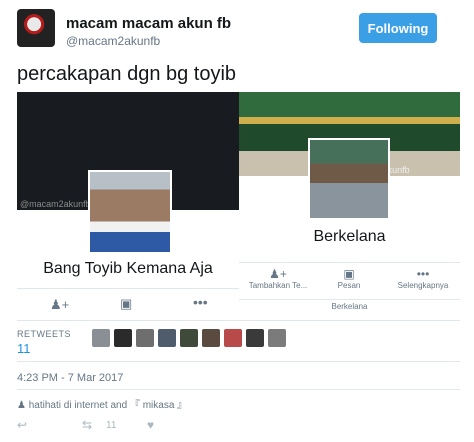  Describe the element at coordinates (398, 28) in the screenshot. I see `following-button: Following` at that location.